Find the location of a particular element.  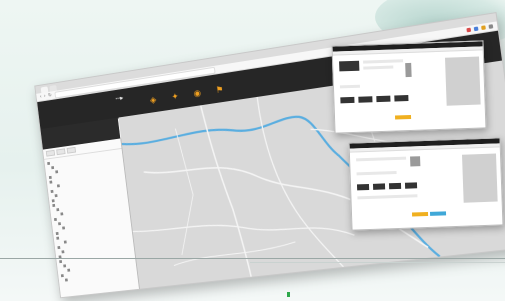

back-icon: ‹ is located at coordinates (41, 97).